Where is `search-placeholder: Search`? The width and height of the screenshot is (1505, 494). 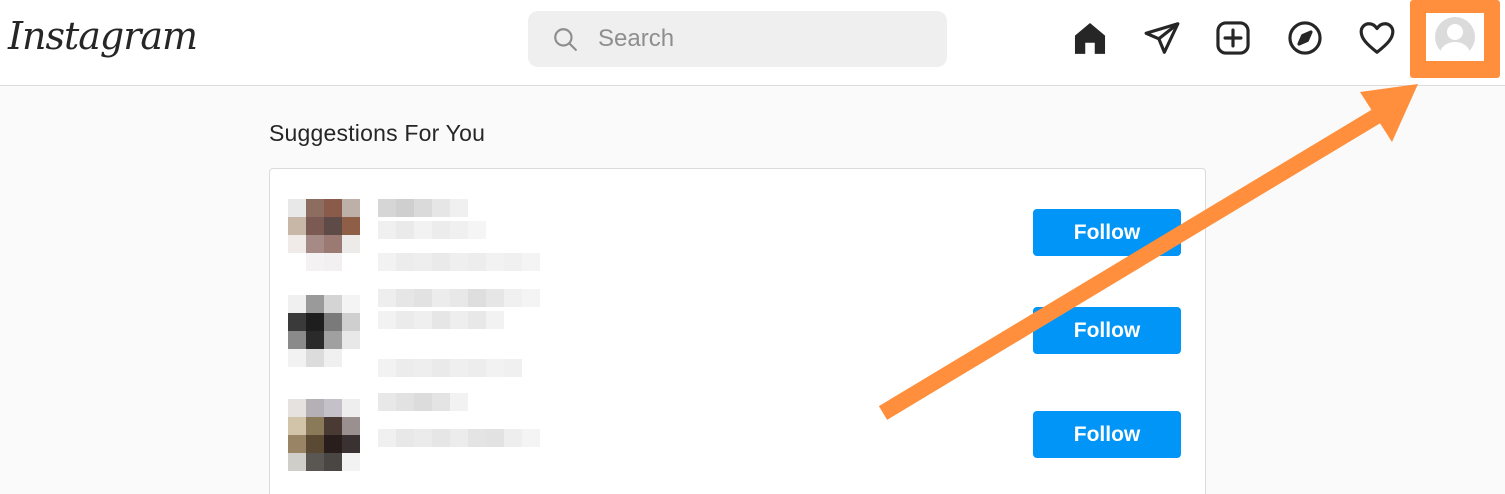 search-placeholder: Search is located at coordinates (636, 38).